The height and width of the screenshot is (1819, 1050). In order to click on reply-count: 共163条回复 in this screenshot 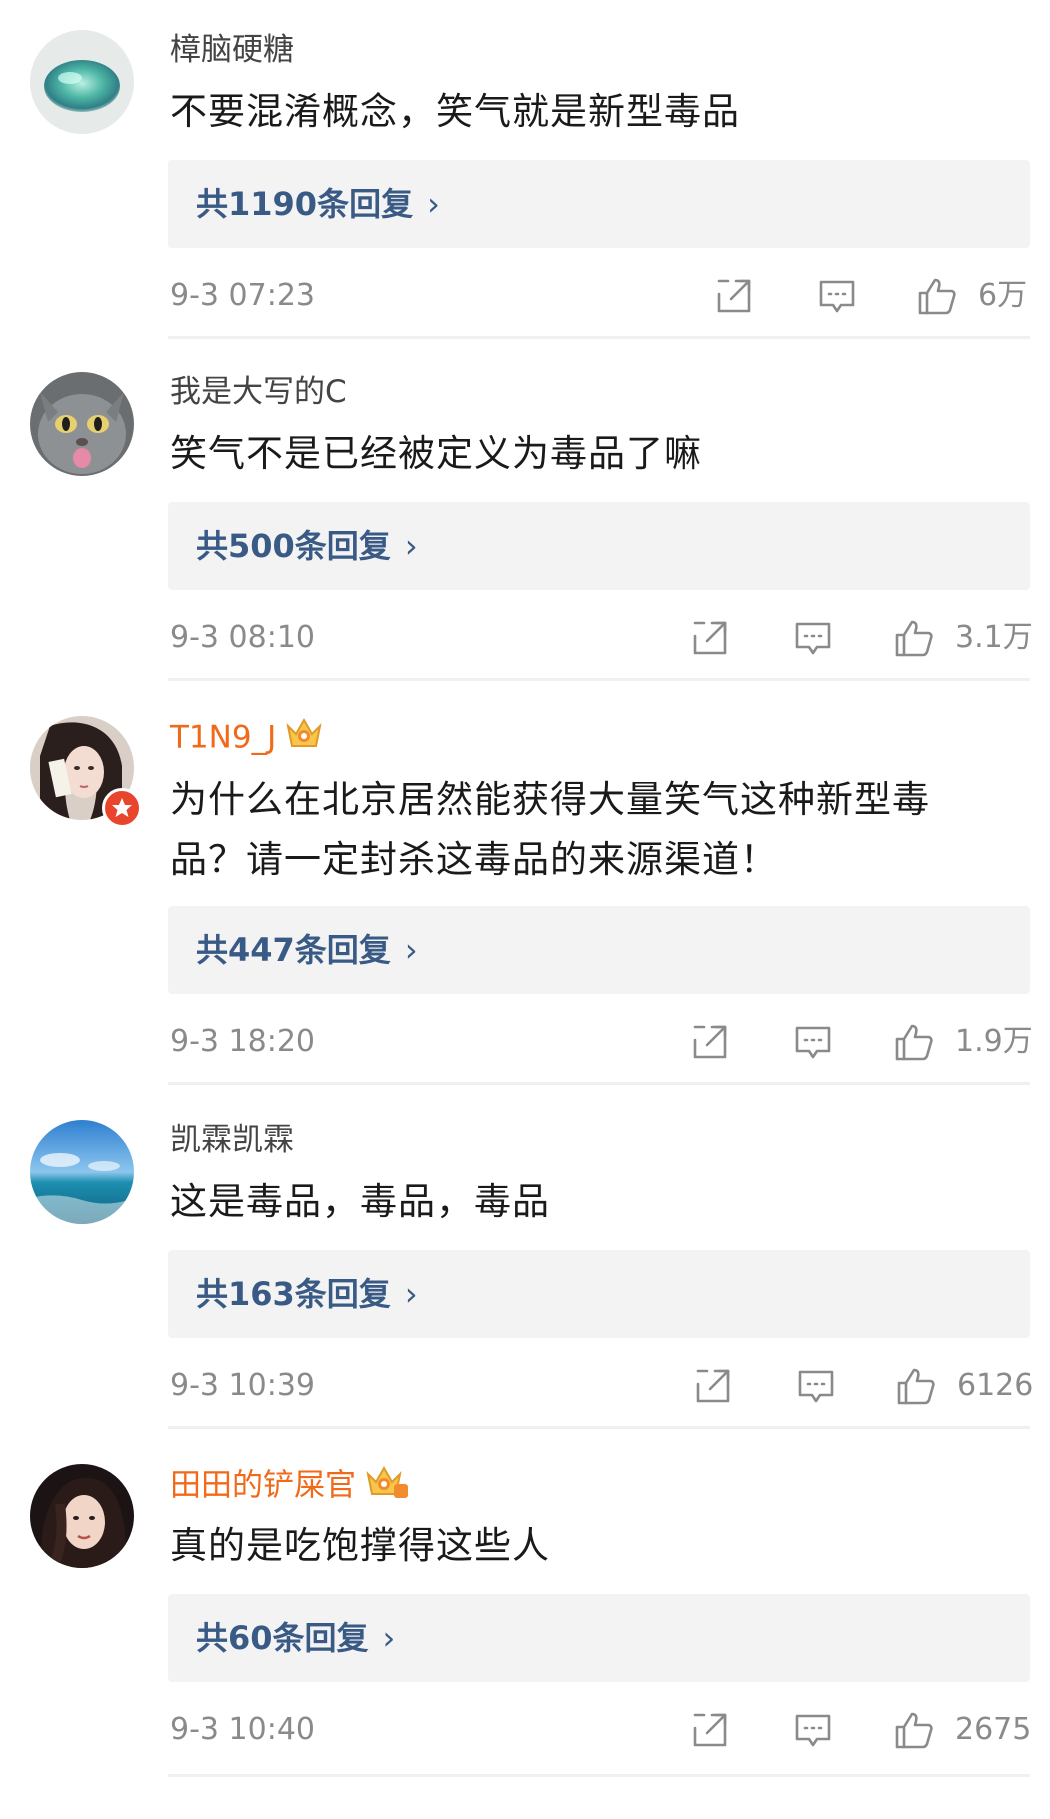, I will do `click(293, 1294)`.